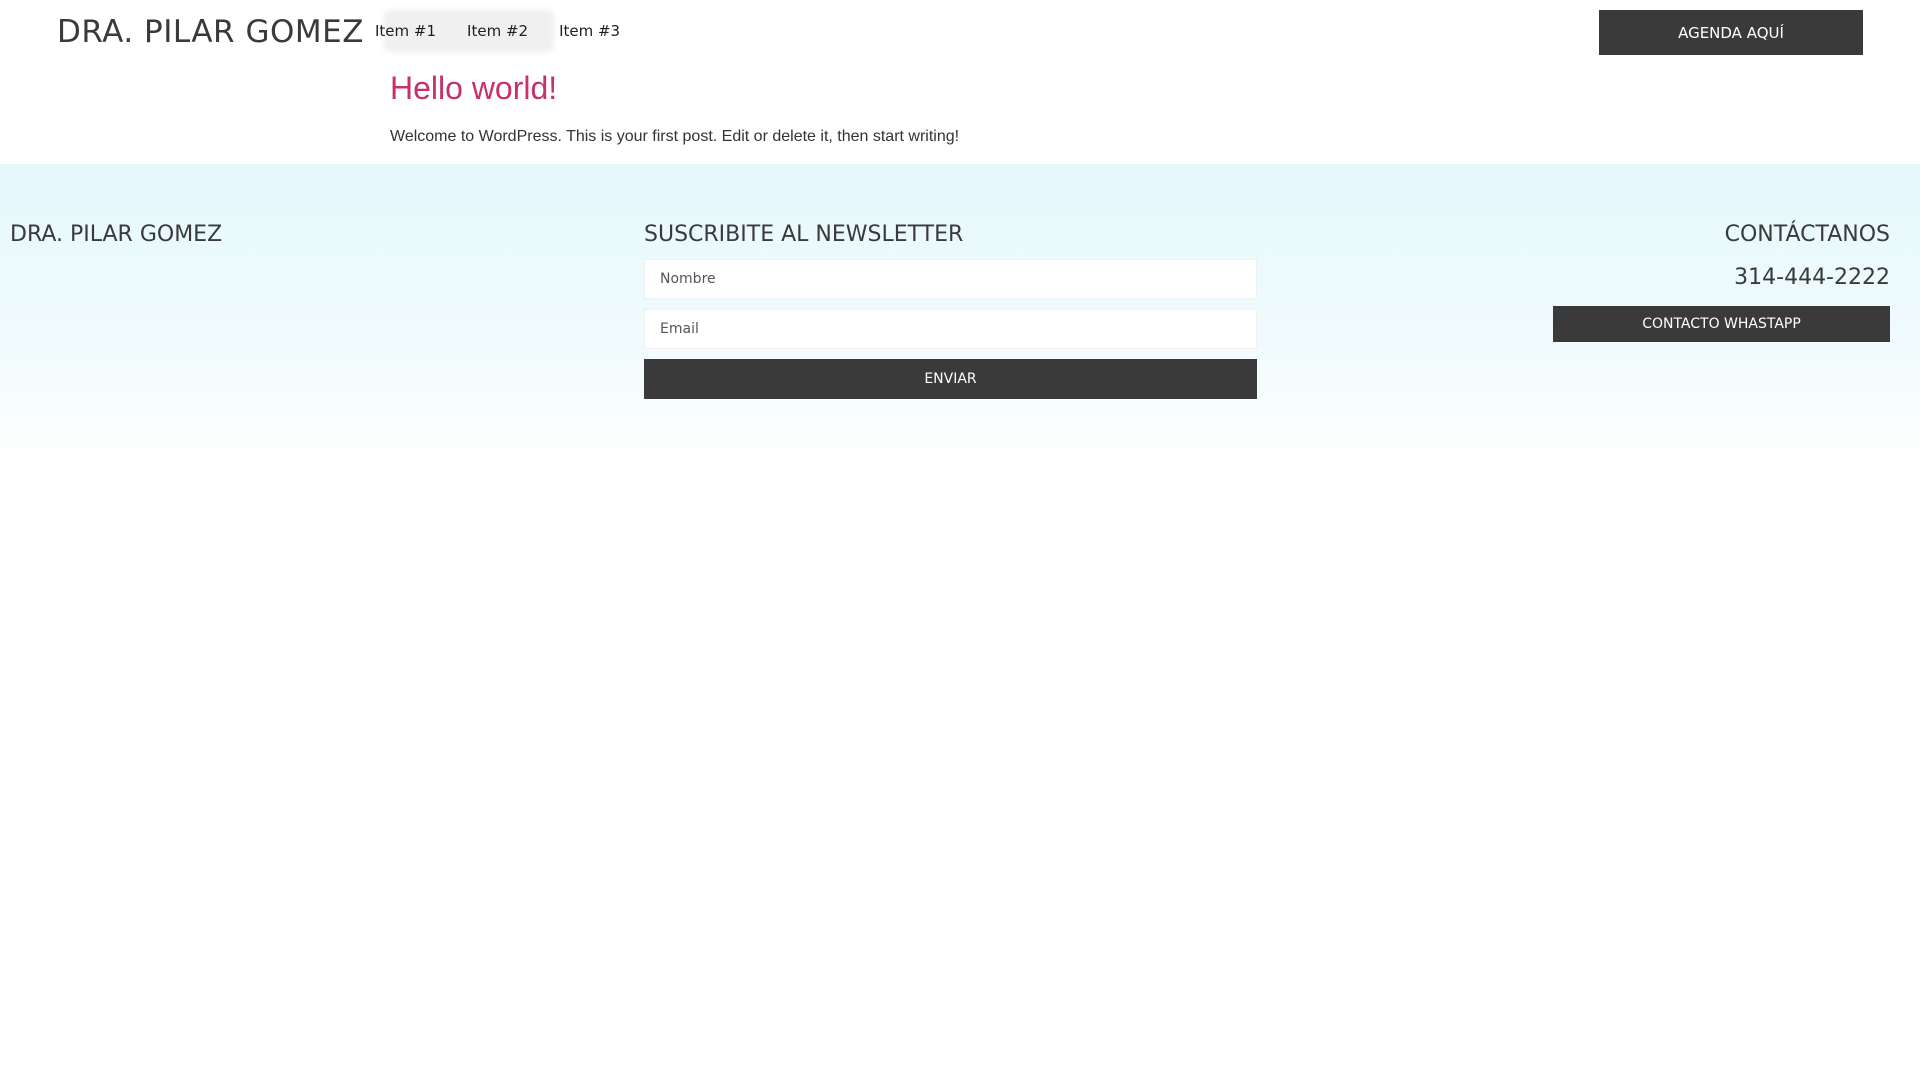 This screenshot has height=1080, width=1920. I want to click on contact-phone: 314-444-2222, so click(1720, 277).